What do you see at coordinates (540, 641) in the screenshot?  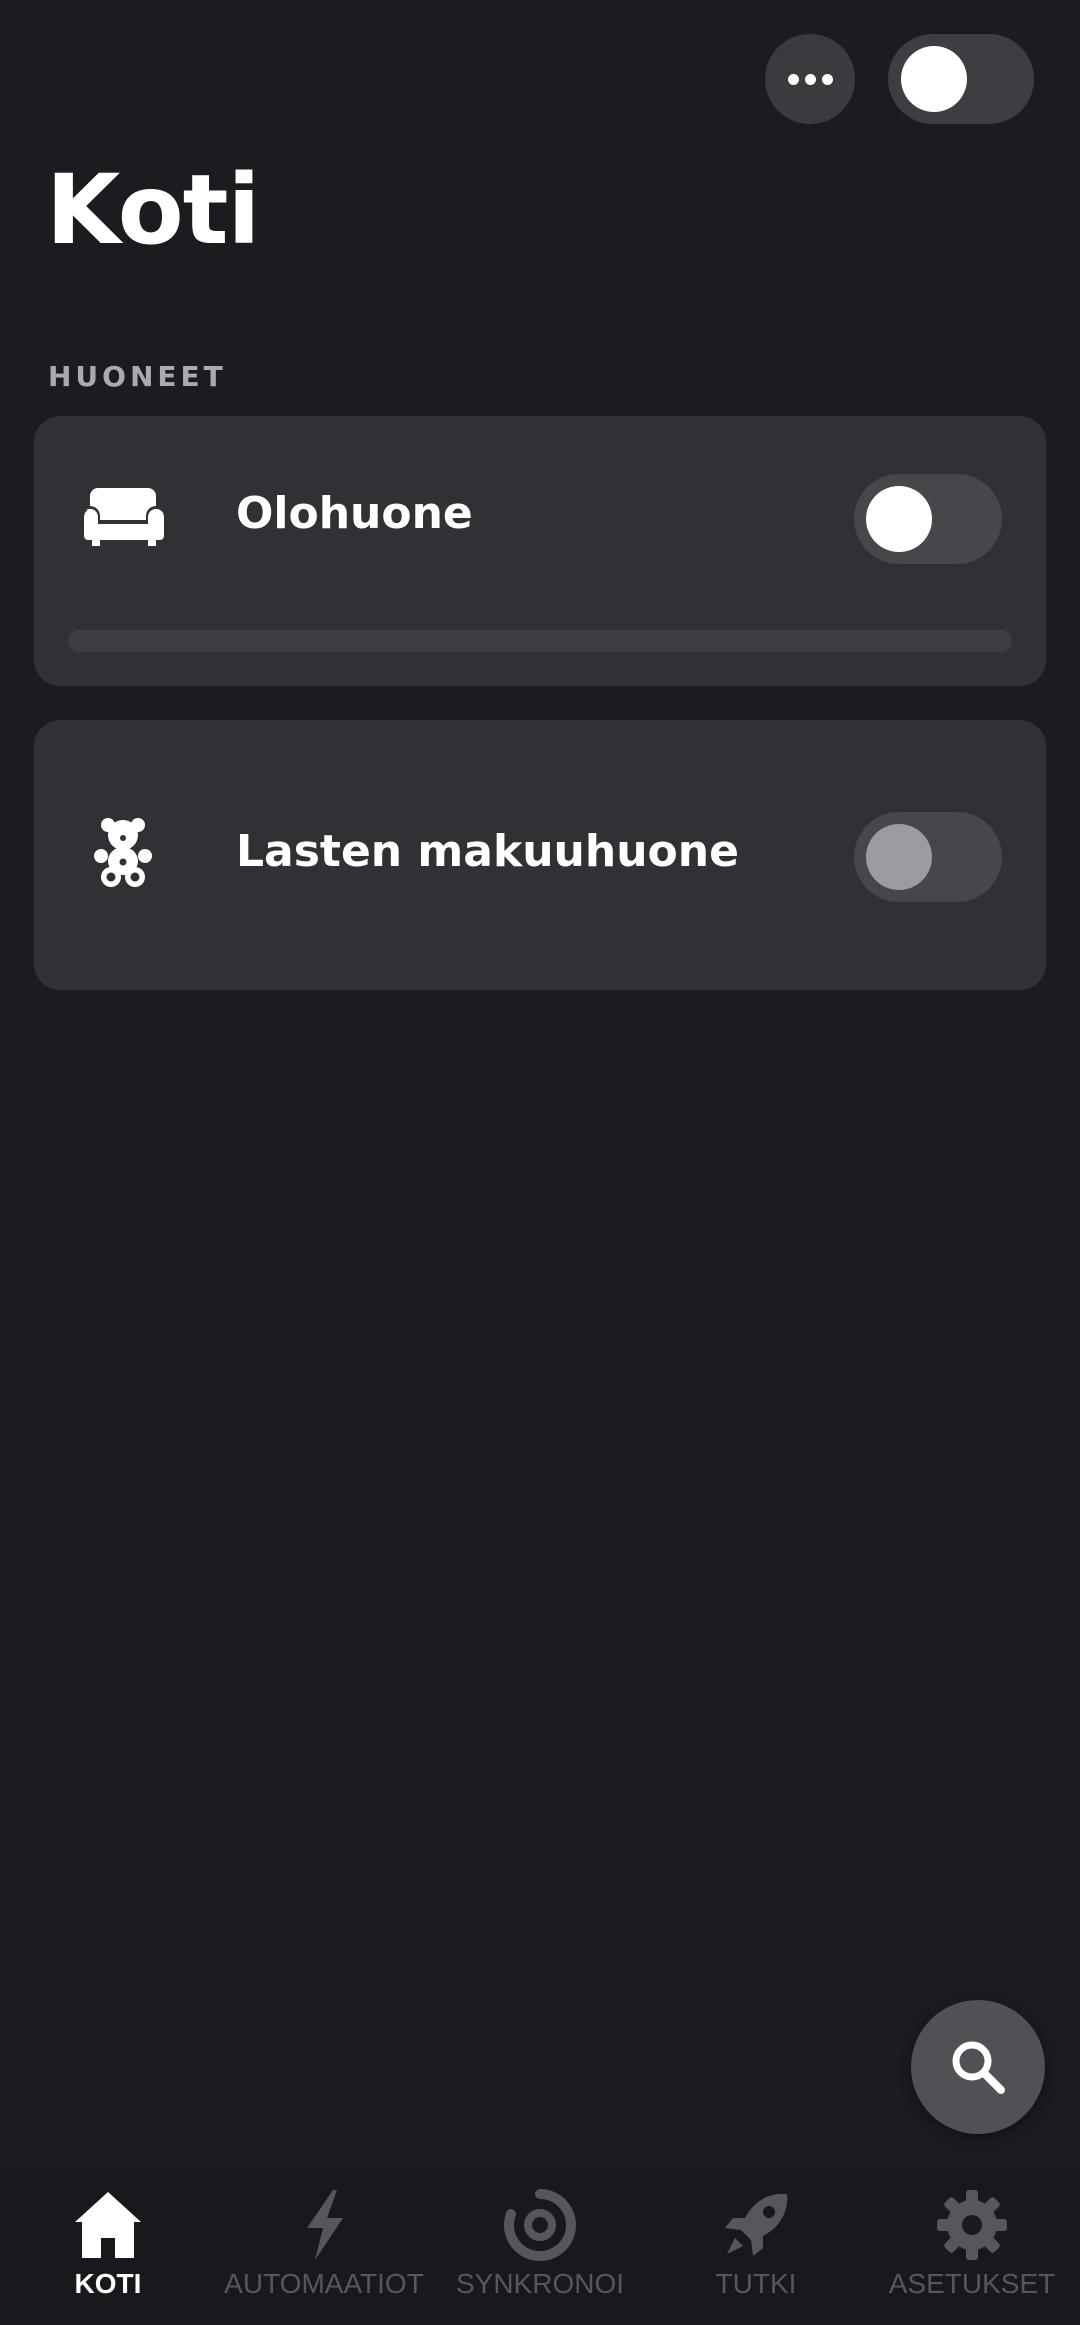 I see `brightness-slider` at bounding box center [540, 641].